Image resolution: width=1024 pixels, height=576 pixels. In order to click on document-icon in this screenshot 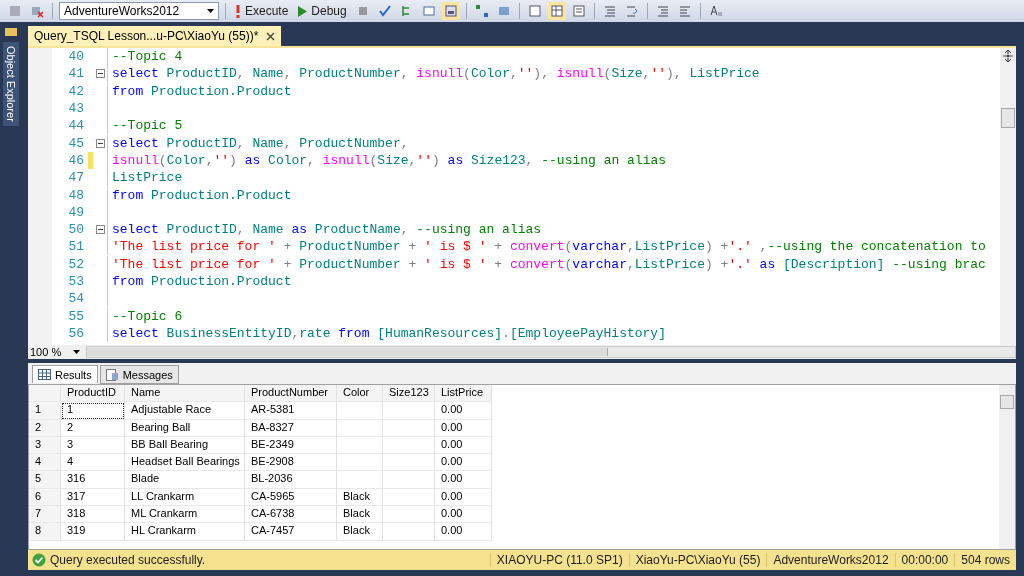, I will do `click(112, 374)`.